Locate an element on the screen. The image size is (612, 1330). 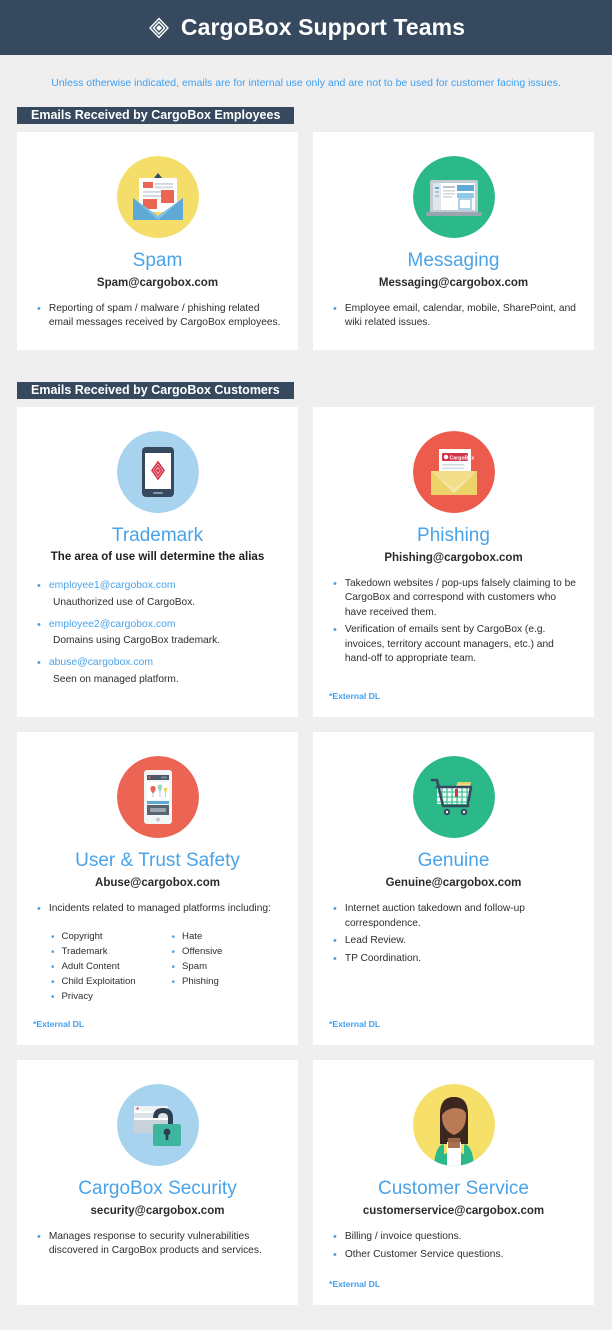
list-item-label: Adult Content is located at coordinates (90, 966).